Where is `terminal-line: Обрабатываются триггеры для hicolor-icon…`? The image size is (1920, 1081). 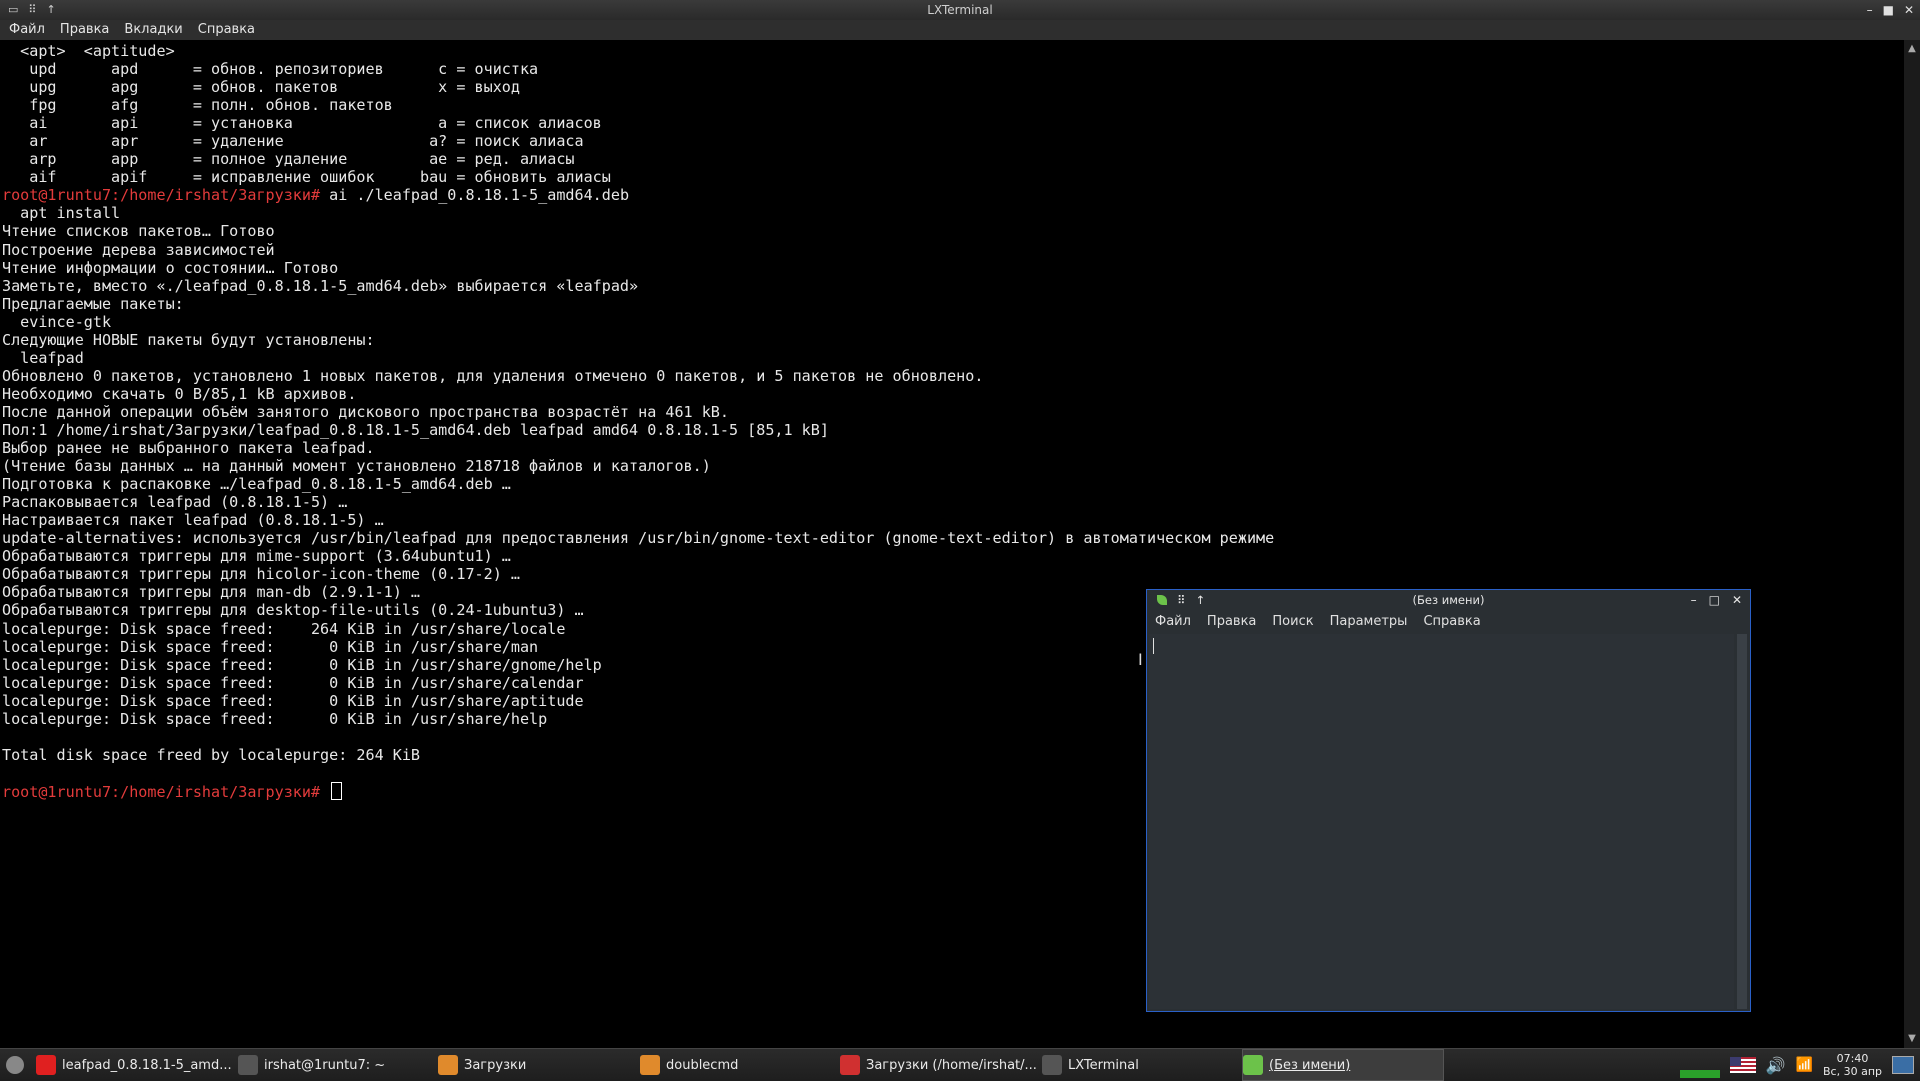 terminal-line: Обрабатываются триггеры для hicolor-icon… is located at coordinates (952, 574).